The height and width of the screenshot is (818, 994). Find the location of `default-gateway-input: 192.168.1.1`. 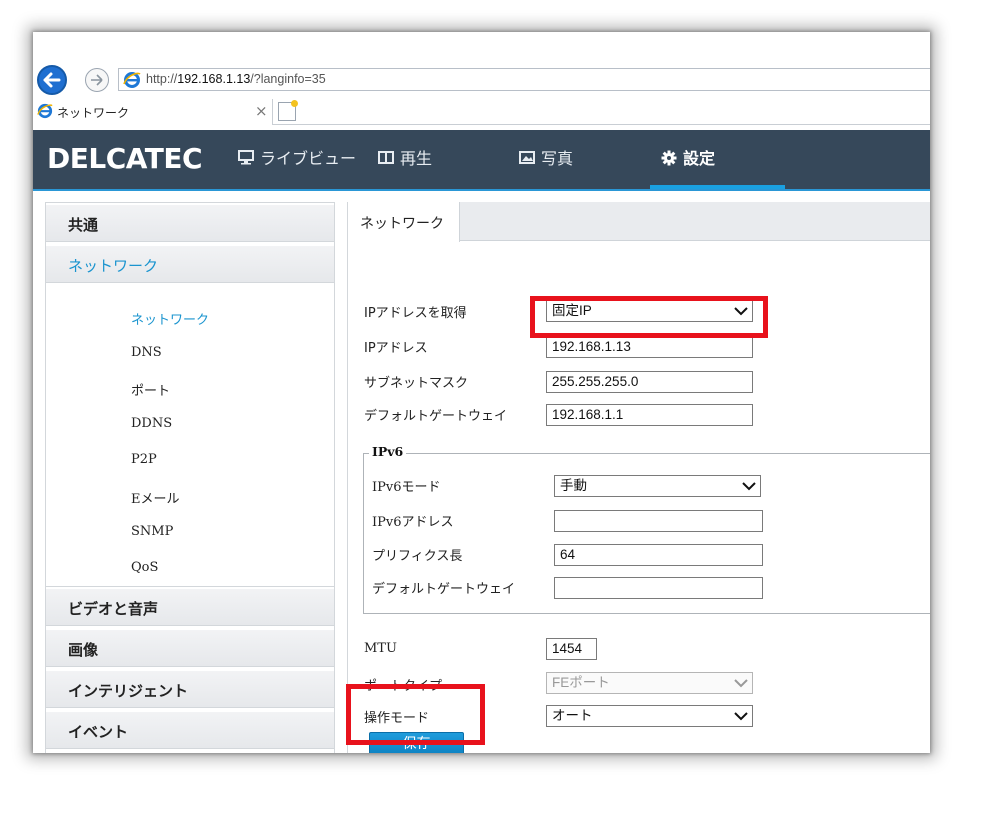

default-gateway-input: 192.168.1.1 is located at coordinates (649, 415).